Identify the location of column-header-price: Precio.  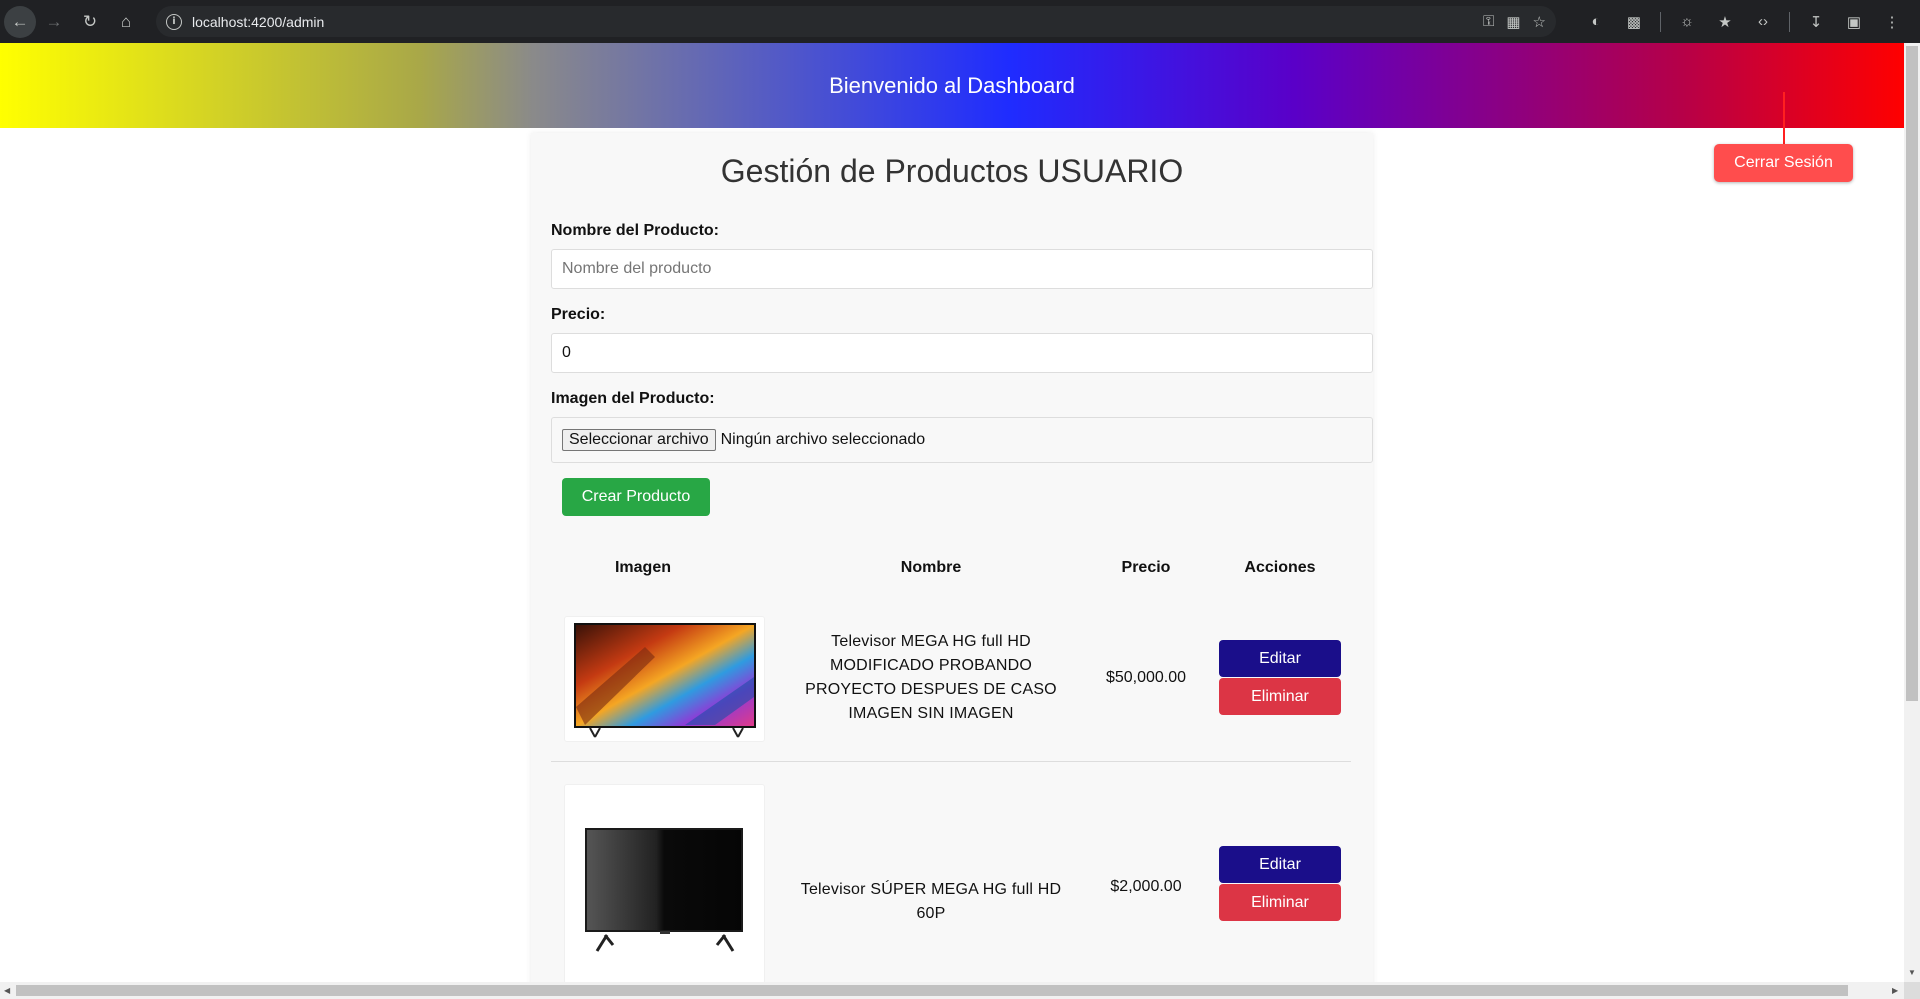
(1146, 567).